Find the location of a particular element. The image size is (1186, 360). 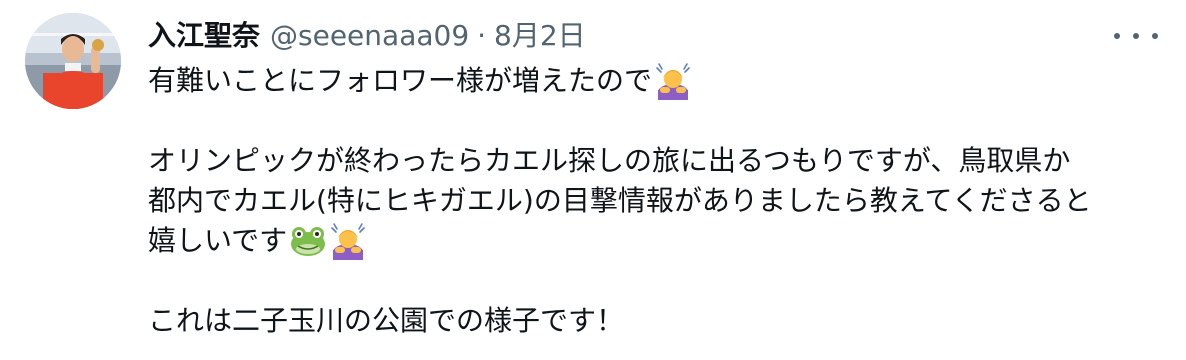

more-options-icon is located at coordinates (1136, 36).